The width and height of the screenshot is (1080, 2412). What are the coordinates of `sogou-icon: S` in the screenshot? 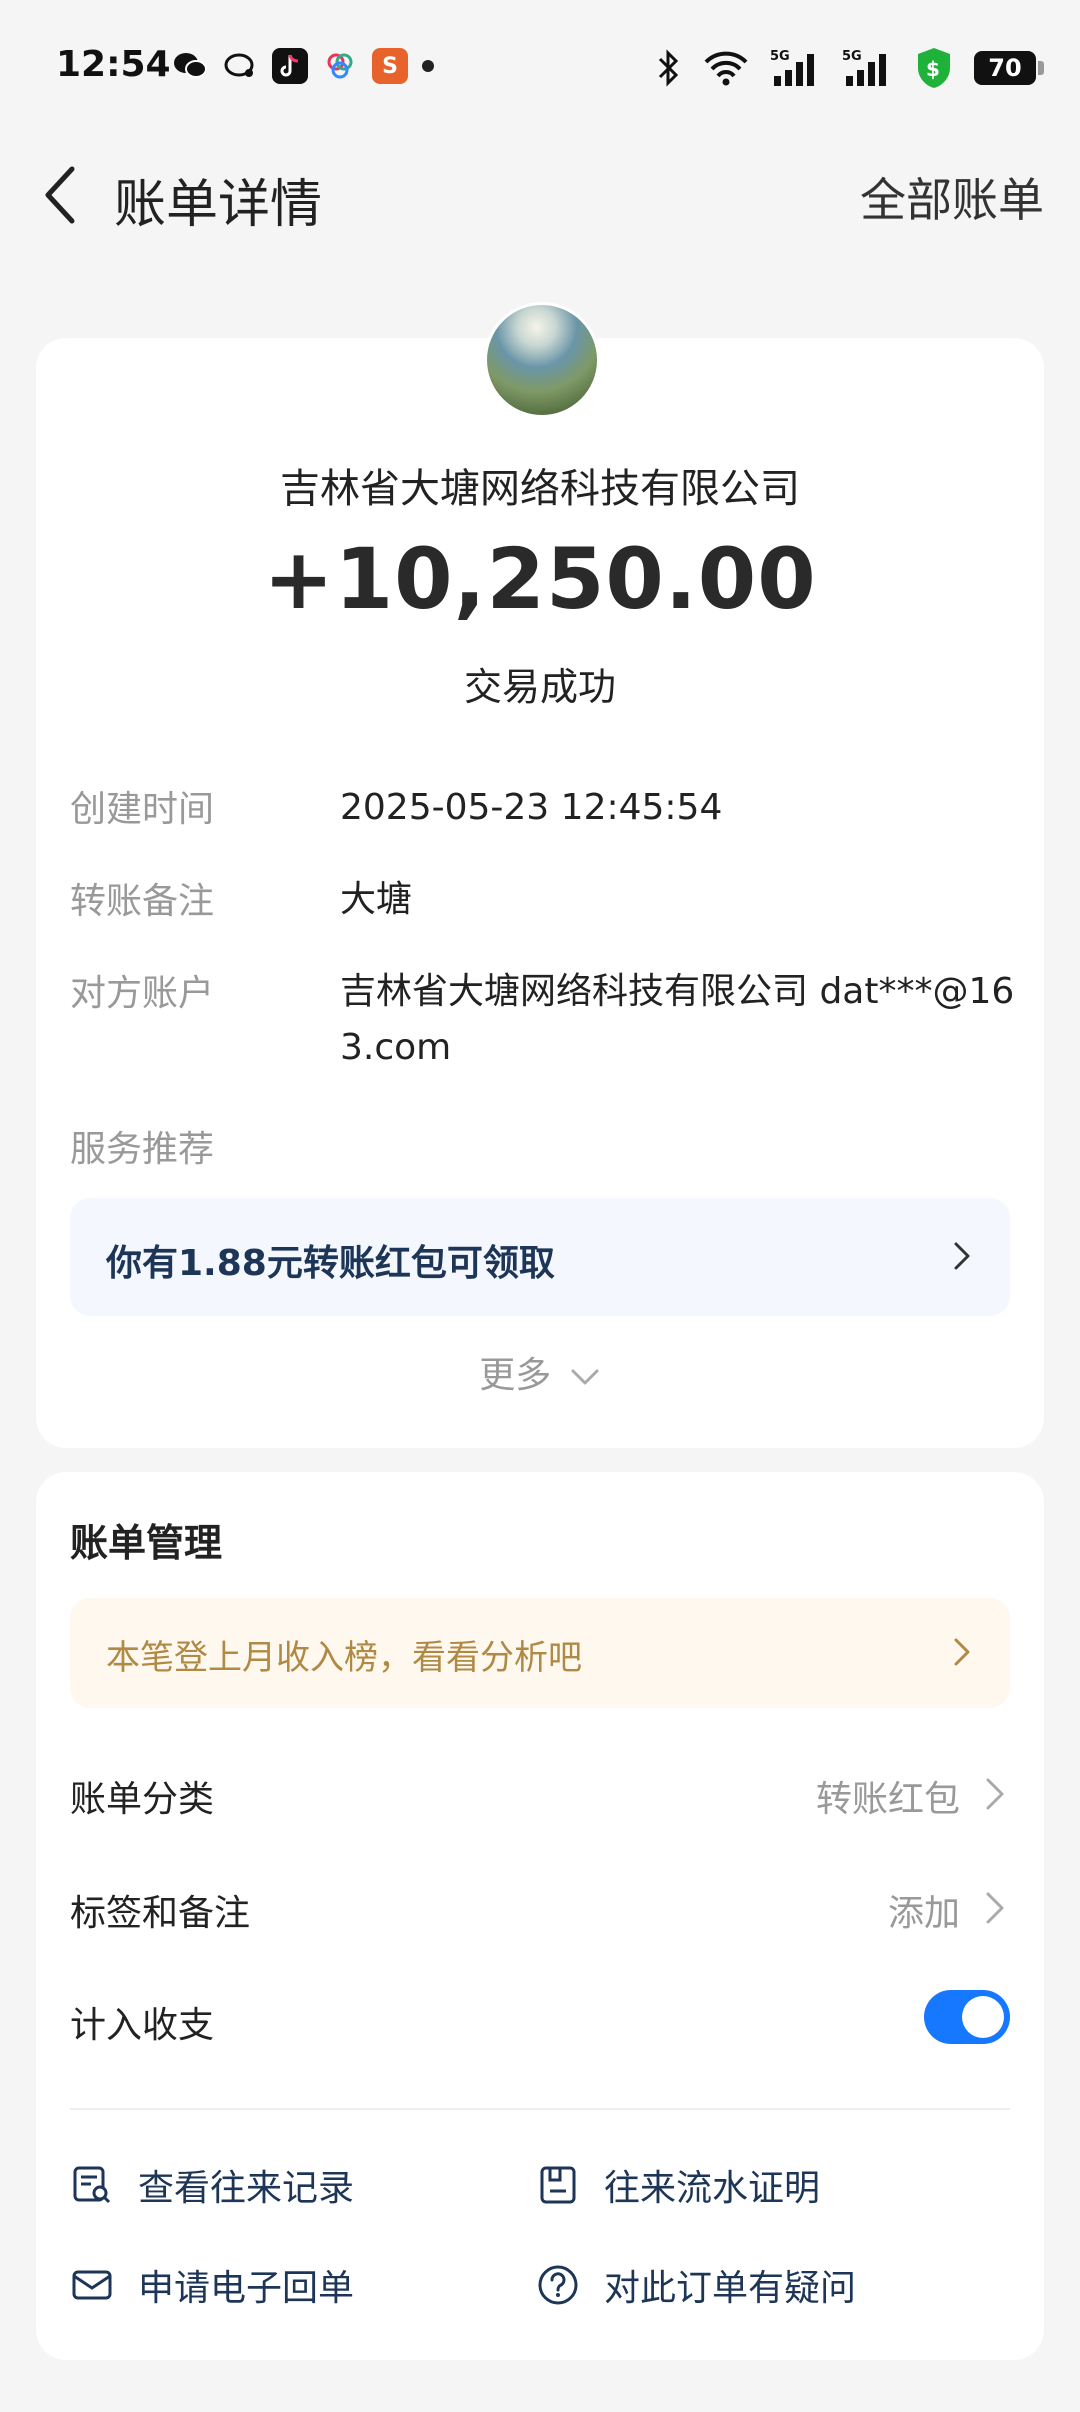 It's located at (390, 66).